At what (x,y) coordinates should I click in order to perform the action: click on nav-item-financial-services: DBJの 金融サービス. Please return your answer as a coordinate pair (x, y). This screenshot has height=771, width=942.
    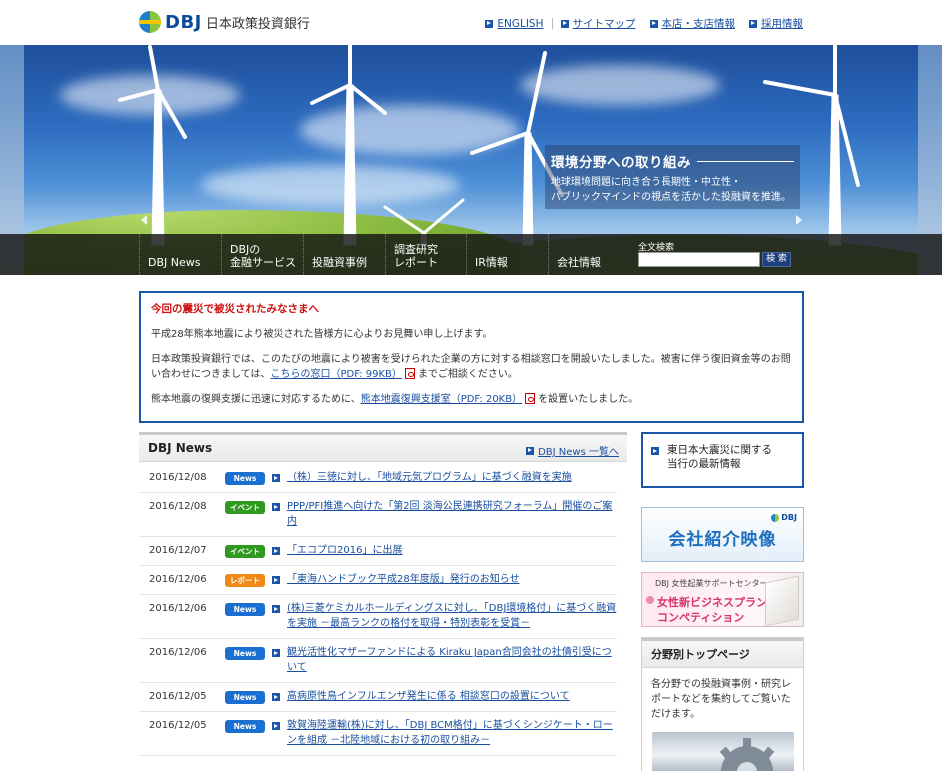
    Looking at the image, I should click on (262, 254).